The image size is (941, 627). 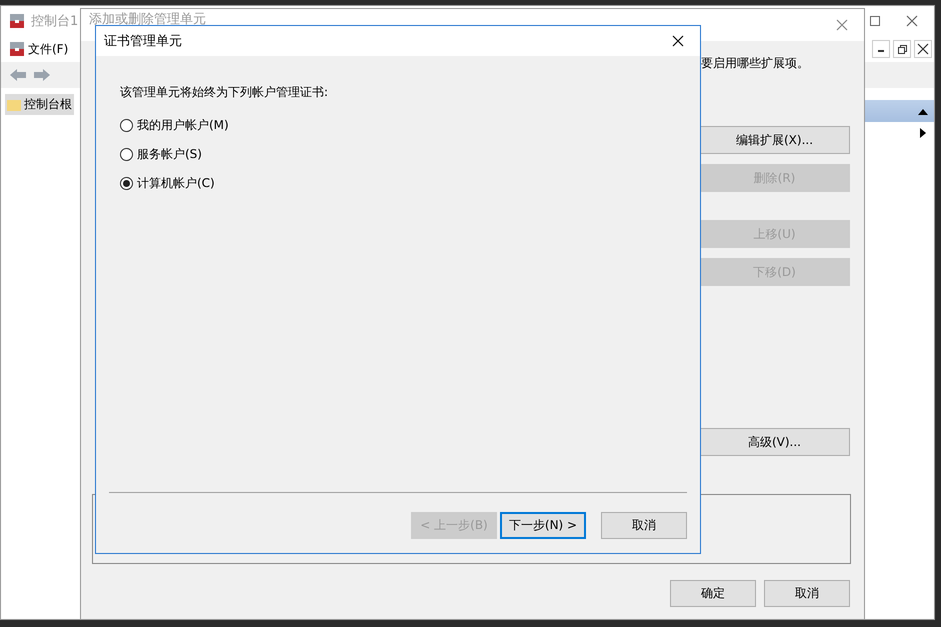 I want to click on dialog-button: 确定, so click(x=713, y=593).